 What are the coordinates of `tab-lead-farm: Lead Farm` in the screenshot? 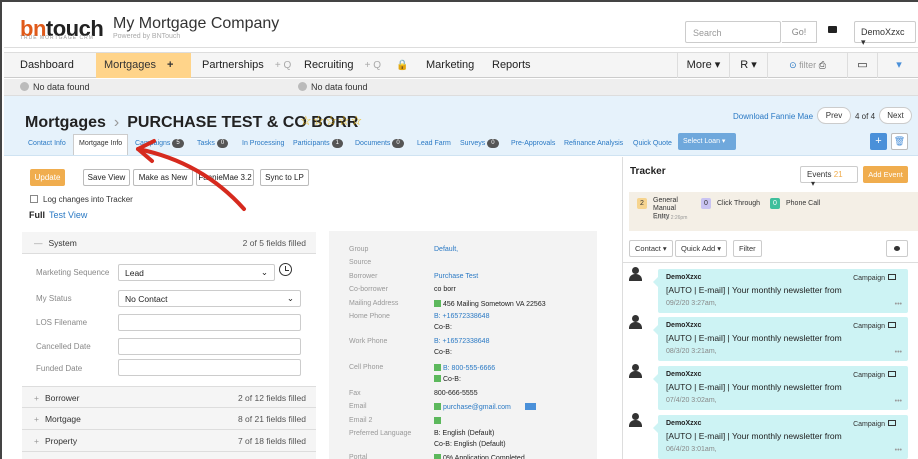 It's located at (434, 144).